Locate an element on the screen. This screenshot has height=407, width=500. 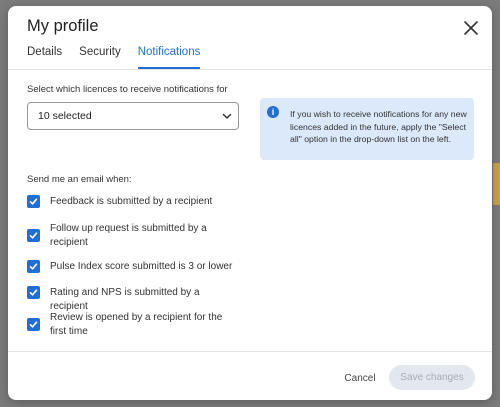
licences-dropdown-value: 10 selected is located at coordinates (65, 116).